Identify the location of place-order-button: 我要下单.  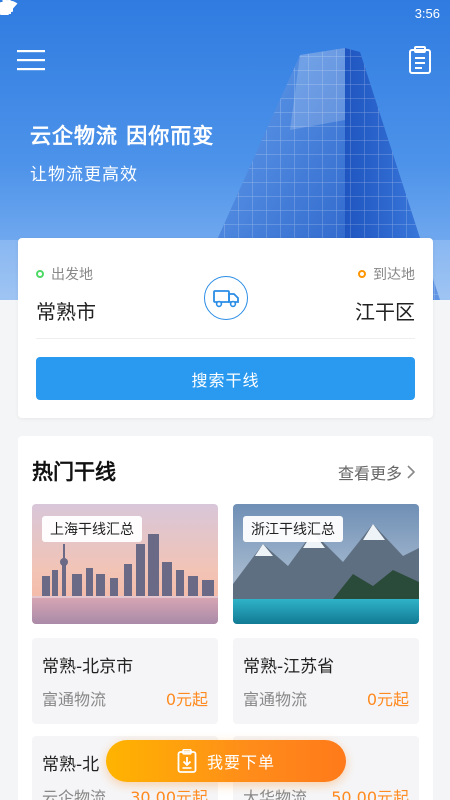
(226, 761).